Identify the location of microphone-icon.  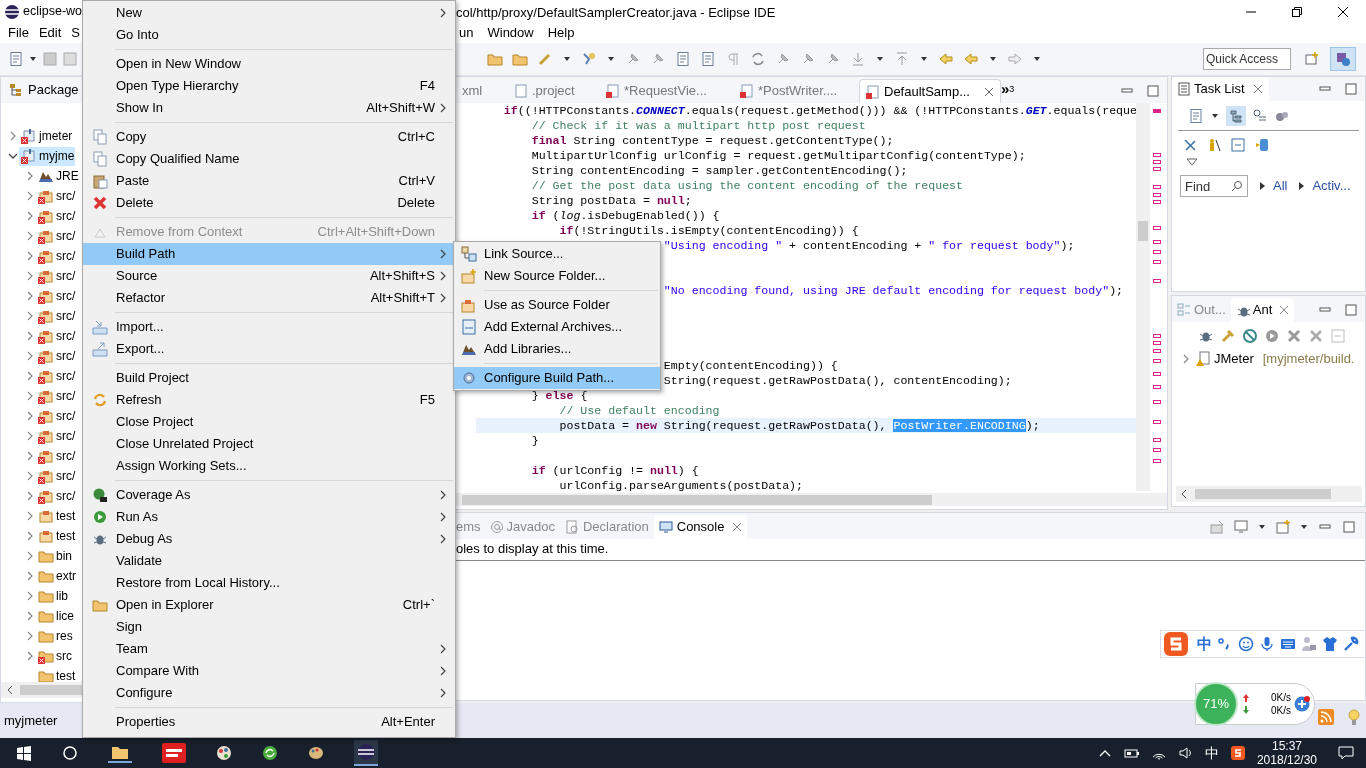
(1267, 644).